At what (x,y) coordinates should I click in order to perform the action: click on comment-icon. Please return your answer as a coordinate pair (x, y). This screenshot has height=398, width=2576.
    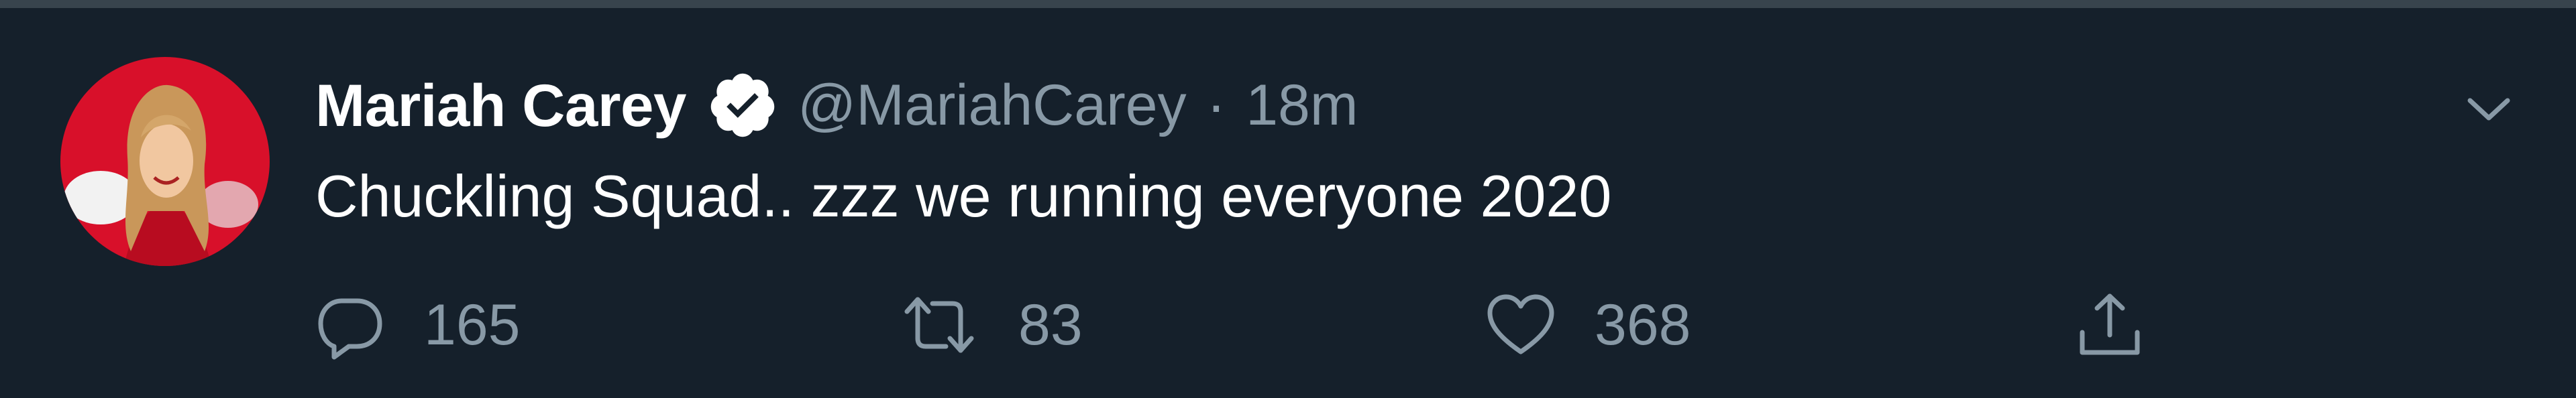
    Looking at the image, I should click on (350, 325).